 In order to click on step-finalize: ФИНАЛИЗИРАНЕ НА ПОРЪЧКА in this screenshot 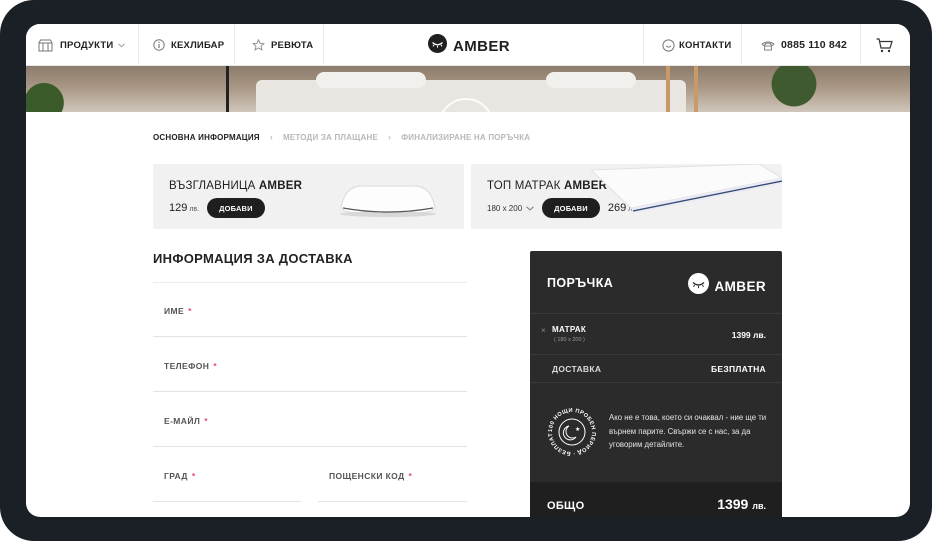, I will do `click(465, 137)`.